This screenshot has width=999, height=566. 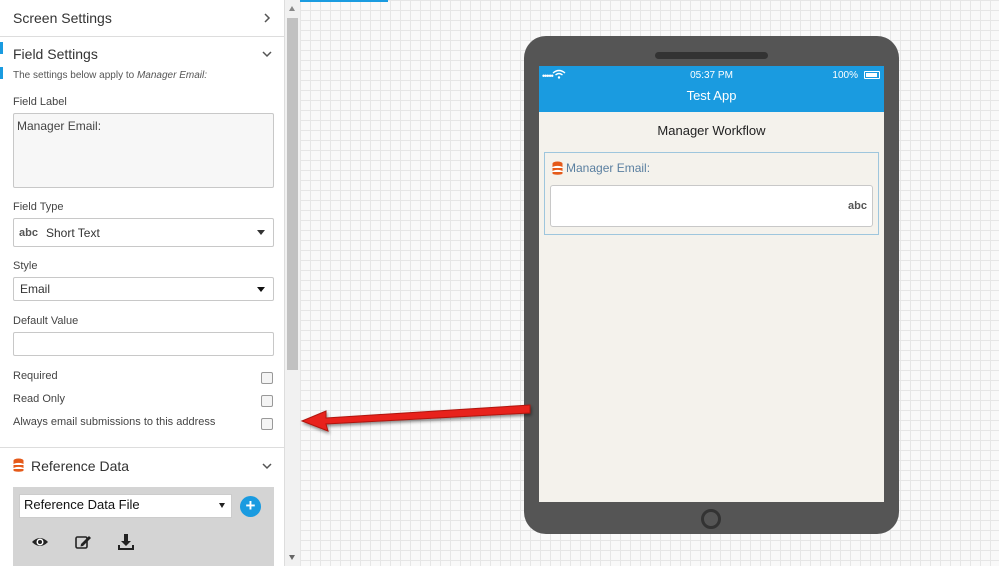 What do you see at coordinates (711, 206) in the screenshot?
I see `email-input: abc` at bounding box center [711, 206].